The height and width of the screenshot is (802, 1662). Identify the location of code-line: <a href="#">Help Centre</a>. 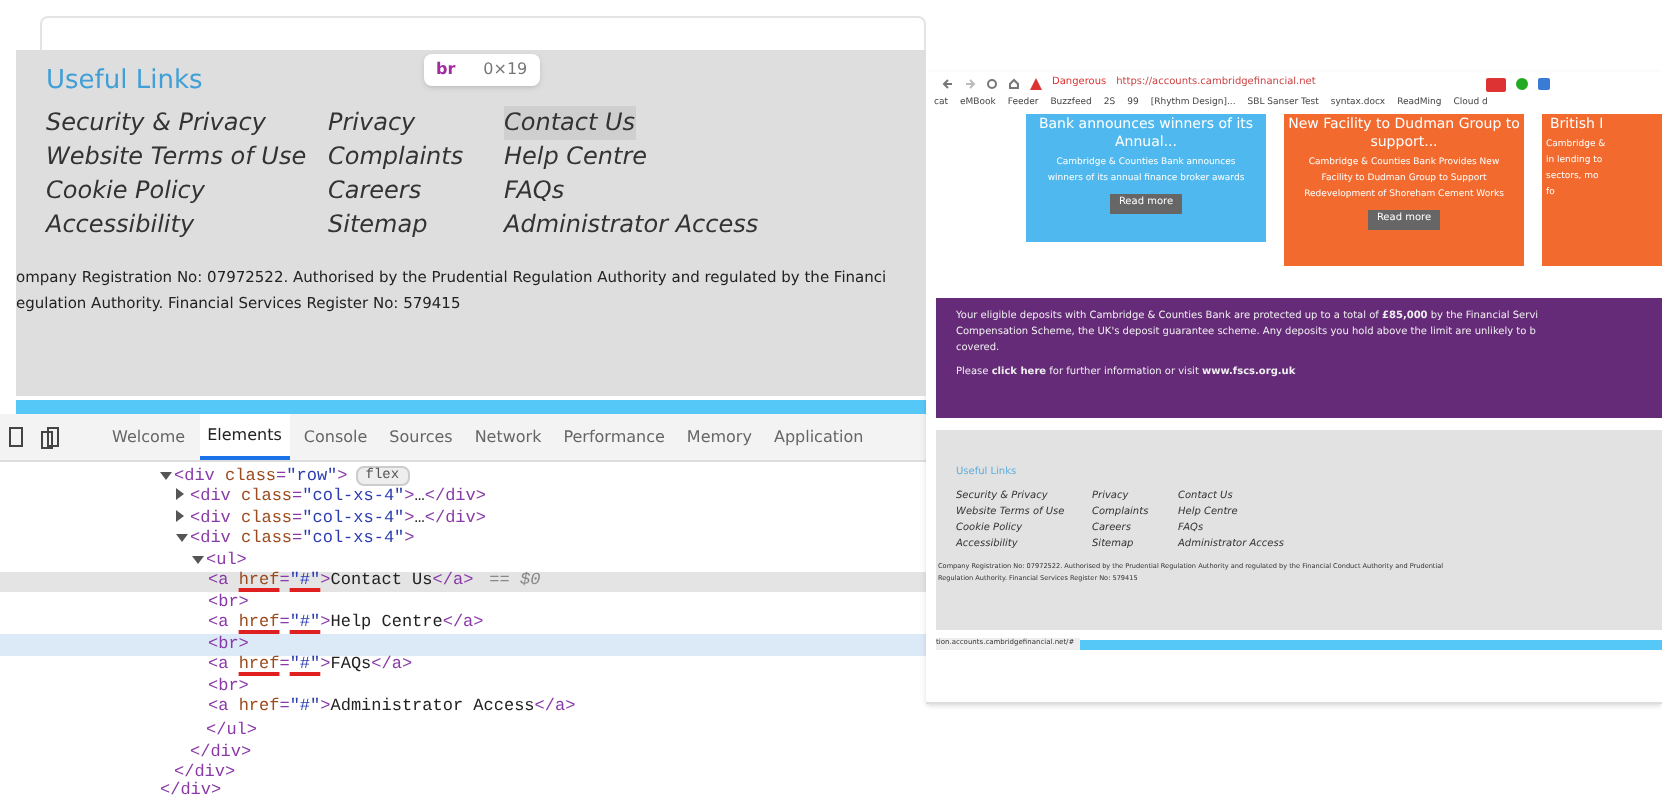
(463, 623).